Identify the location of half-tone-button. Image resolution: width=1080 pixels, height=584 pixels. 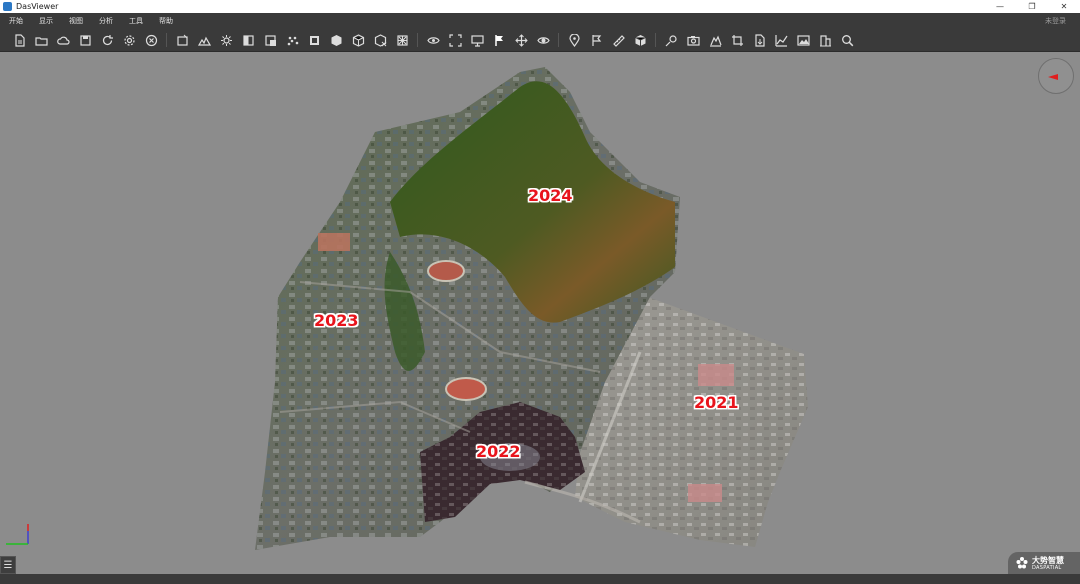
(248, 40).